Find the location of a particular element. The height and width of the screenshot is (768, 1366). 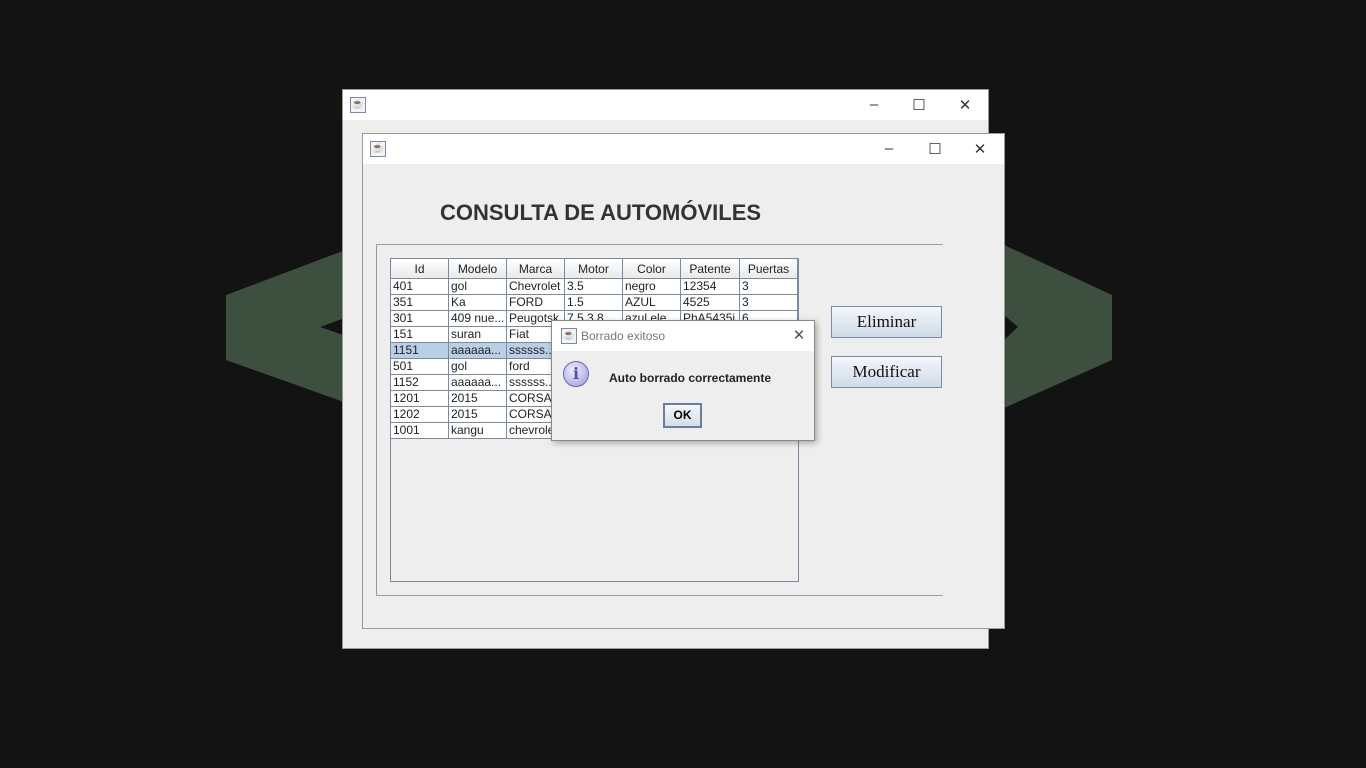

table-cell: 401 is located at coordinates (420, 287).